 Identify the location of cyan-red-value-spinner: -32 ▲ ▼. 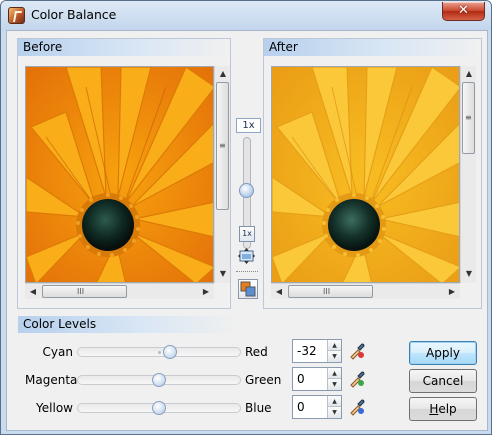
(317, 351).